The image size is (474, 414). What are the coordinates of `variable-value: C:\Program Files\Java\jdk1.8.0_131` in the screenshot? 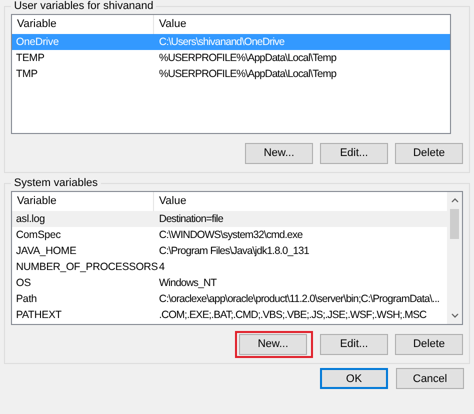 It's located at (234, 251).